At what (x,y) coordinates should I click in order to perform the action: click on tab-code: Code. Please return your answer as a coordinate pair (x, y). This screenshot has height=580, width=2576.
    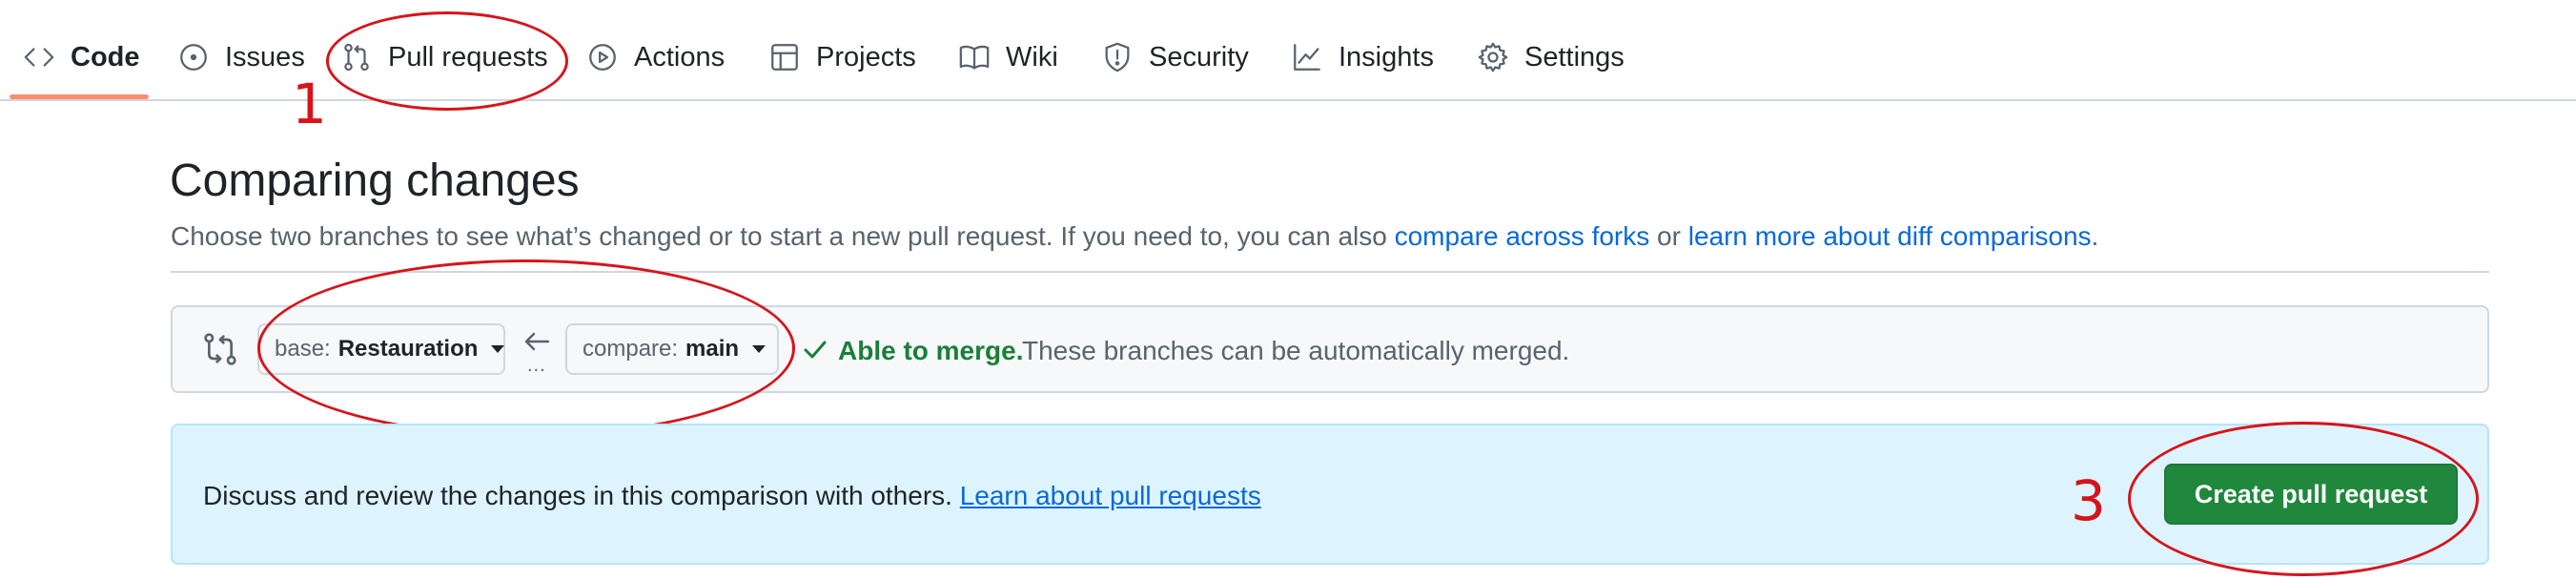
    Looking at the image, I should click on (81, 58).